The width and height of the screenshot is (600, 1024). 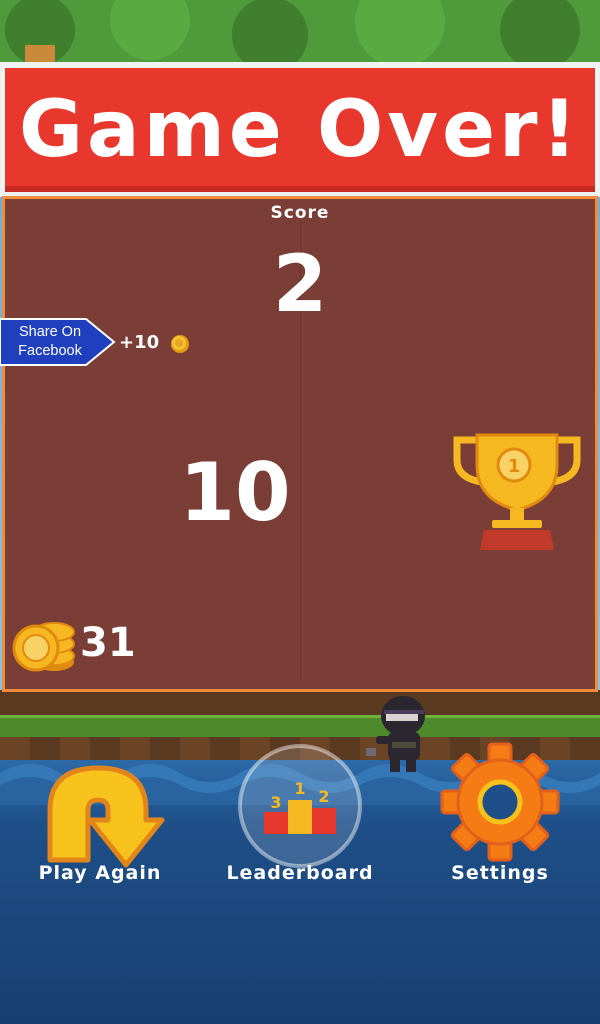 What do you see at coordinates (100, 873) in the screenshot?
I see `play-again-label: Play Again` at bounding box center [100, 873].